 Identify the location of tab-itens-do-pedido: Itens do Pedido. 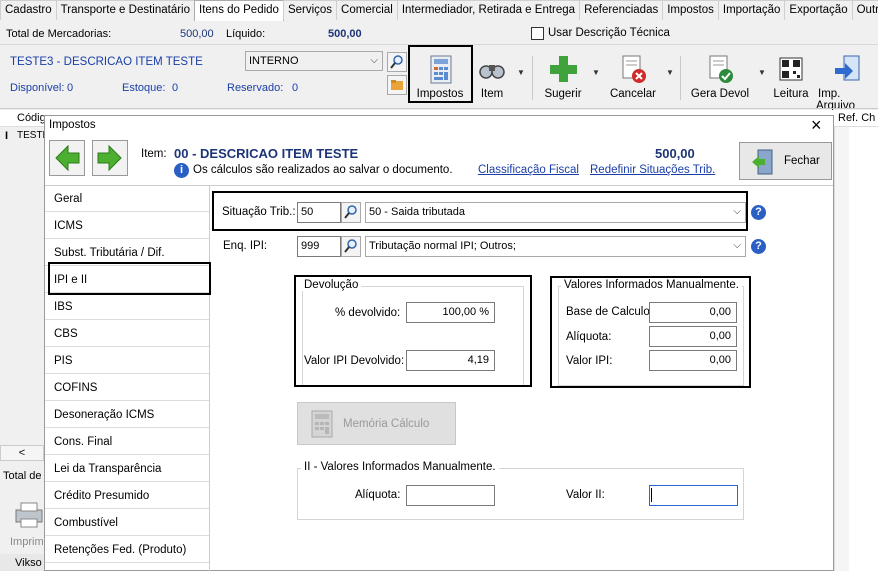
(239, 10).